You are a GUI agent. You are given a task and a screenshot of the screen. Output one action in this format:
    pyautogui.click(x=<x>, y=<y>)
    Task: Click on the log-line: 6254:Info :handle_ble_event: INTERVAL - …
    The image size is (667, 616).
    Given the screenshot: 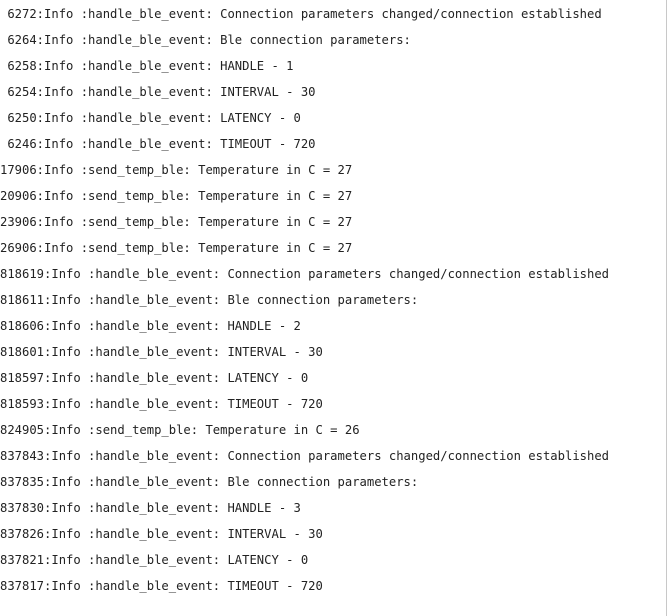 What is the action you would take?
    pyautogui.click(x=158, y=92)
    